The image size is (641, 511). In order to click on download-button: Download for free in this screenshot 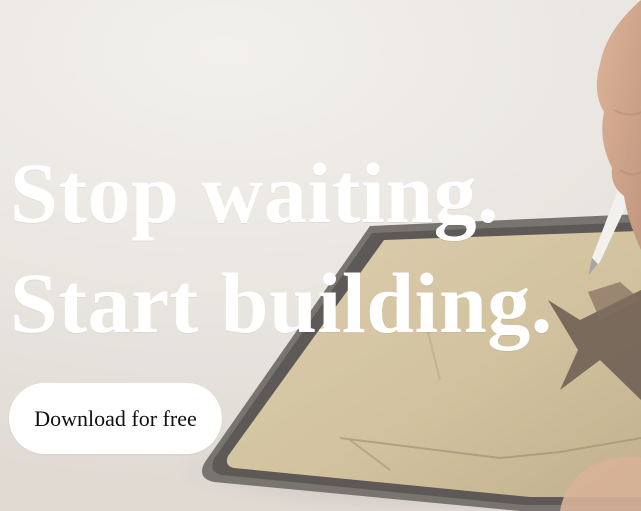, I will do `click(115, 418)`.